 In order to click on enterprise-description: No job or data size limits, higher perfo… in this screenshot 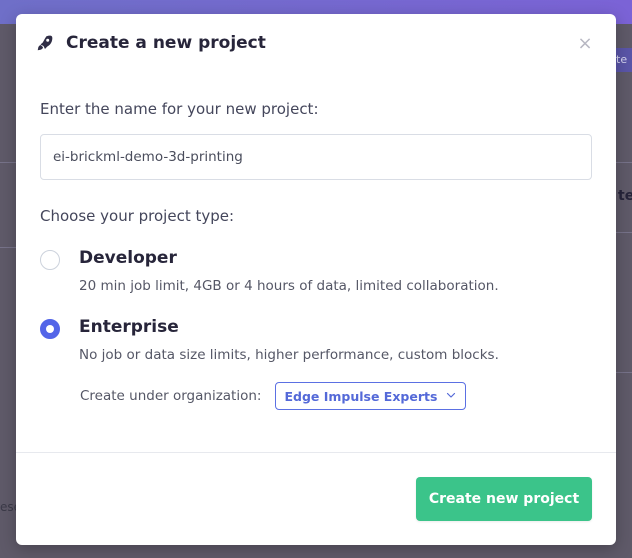, I will do `click(289, 355)`.